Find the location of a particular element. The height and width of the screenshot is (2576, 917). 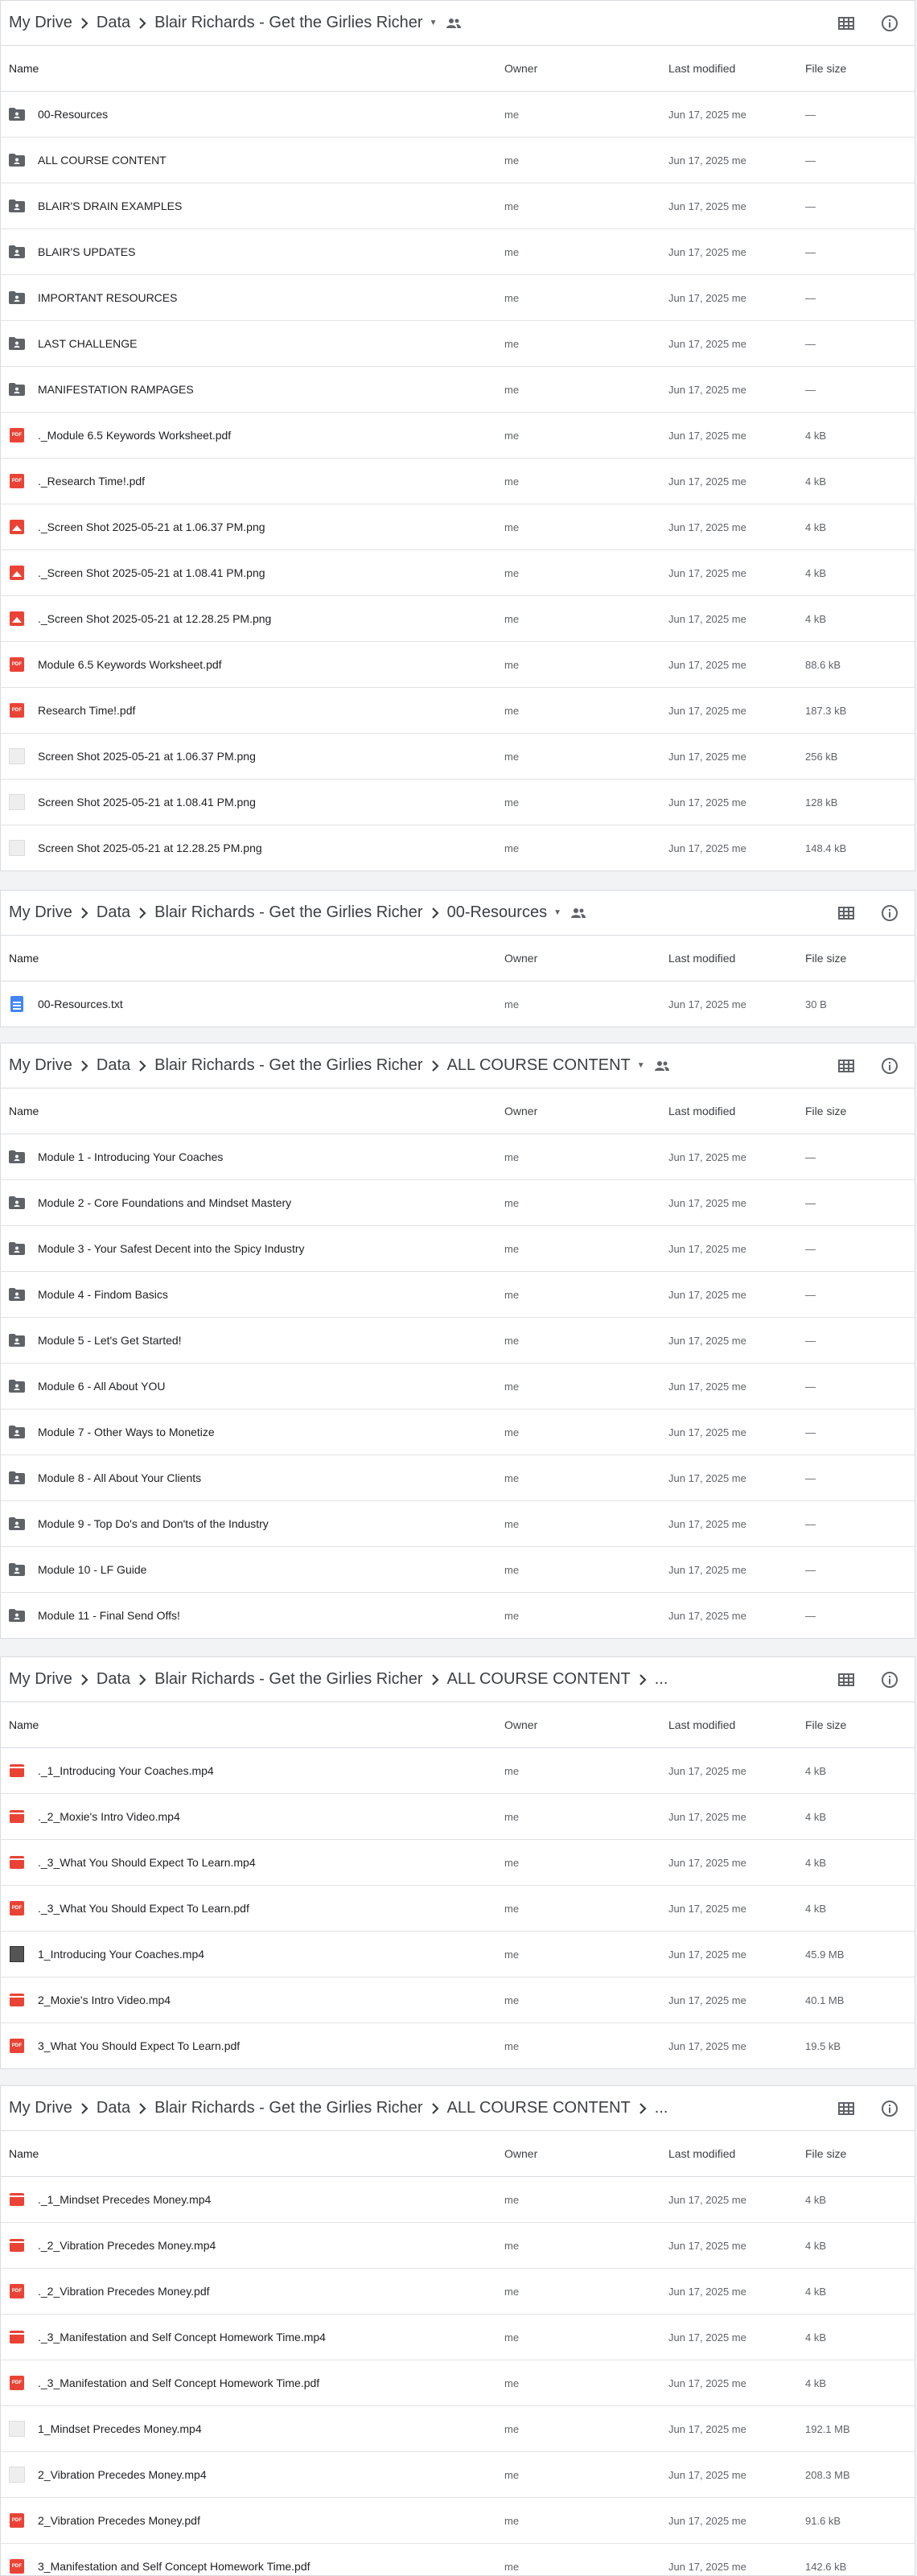

file-name-cell: Screen Shot 2025-05-21 at 1.08.41 PM.png is located at coordinates (256, 802).